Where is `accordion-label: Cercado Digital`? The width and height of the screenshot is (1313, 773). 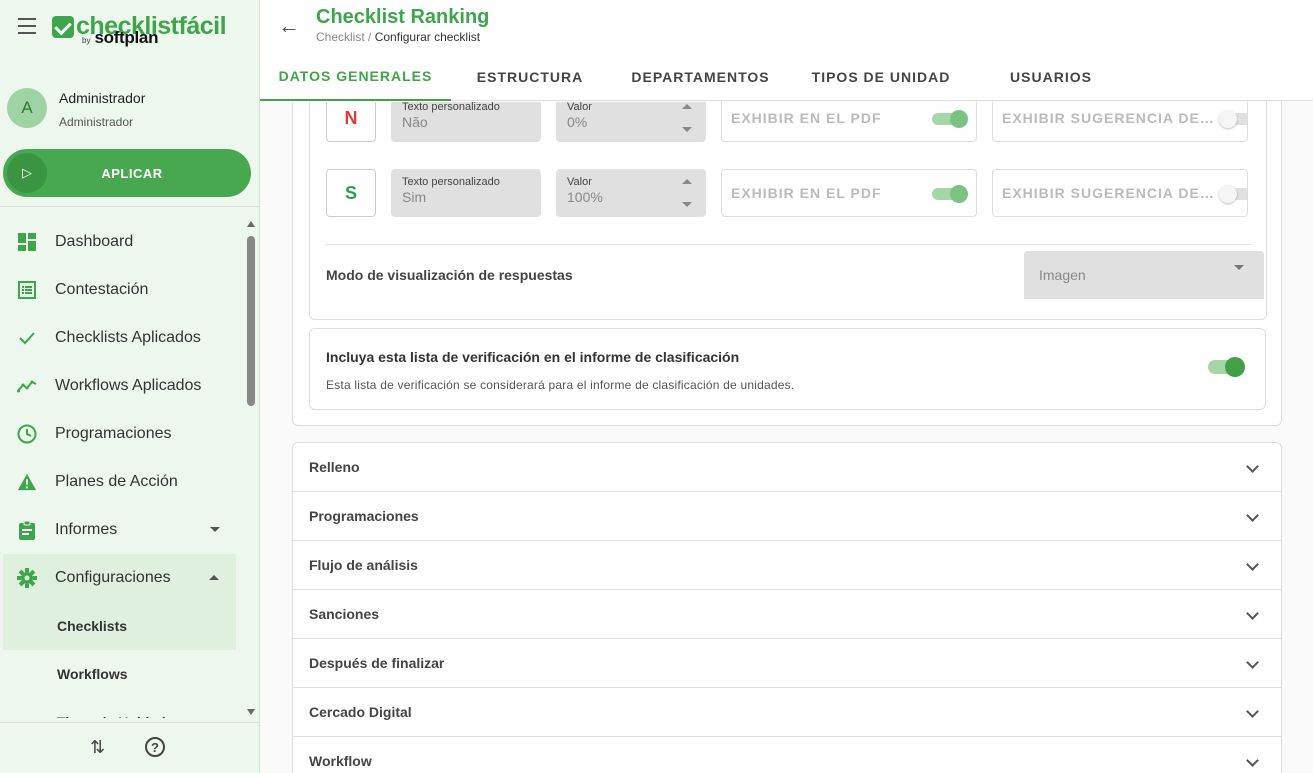 accordion-label: Cercado Digital is located at coordinates (360, 712).